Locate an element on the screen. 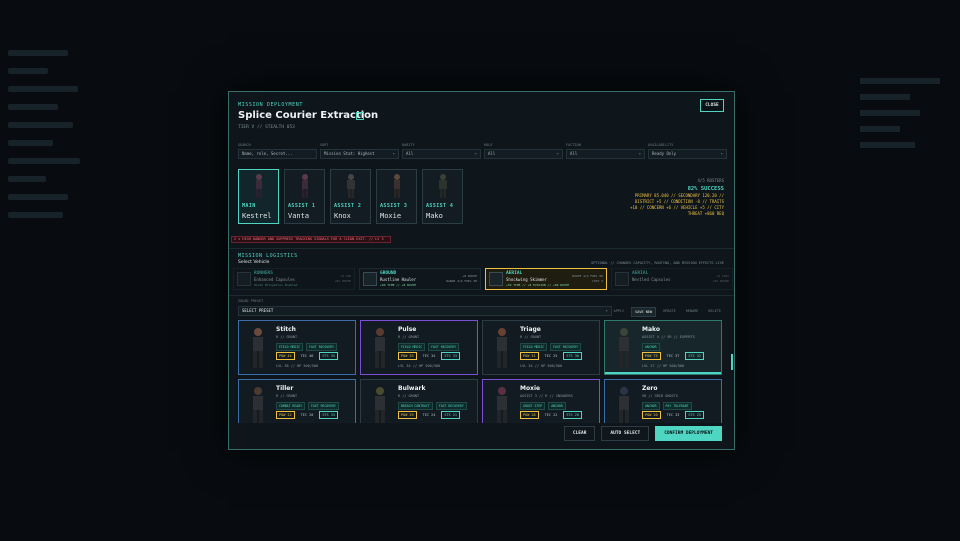 The width and height of the screenshot is (960, 541). operative-name: Triage is located at coordinates (530, 329).